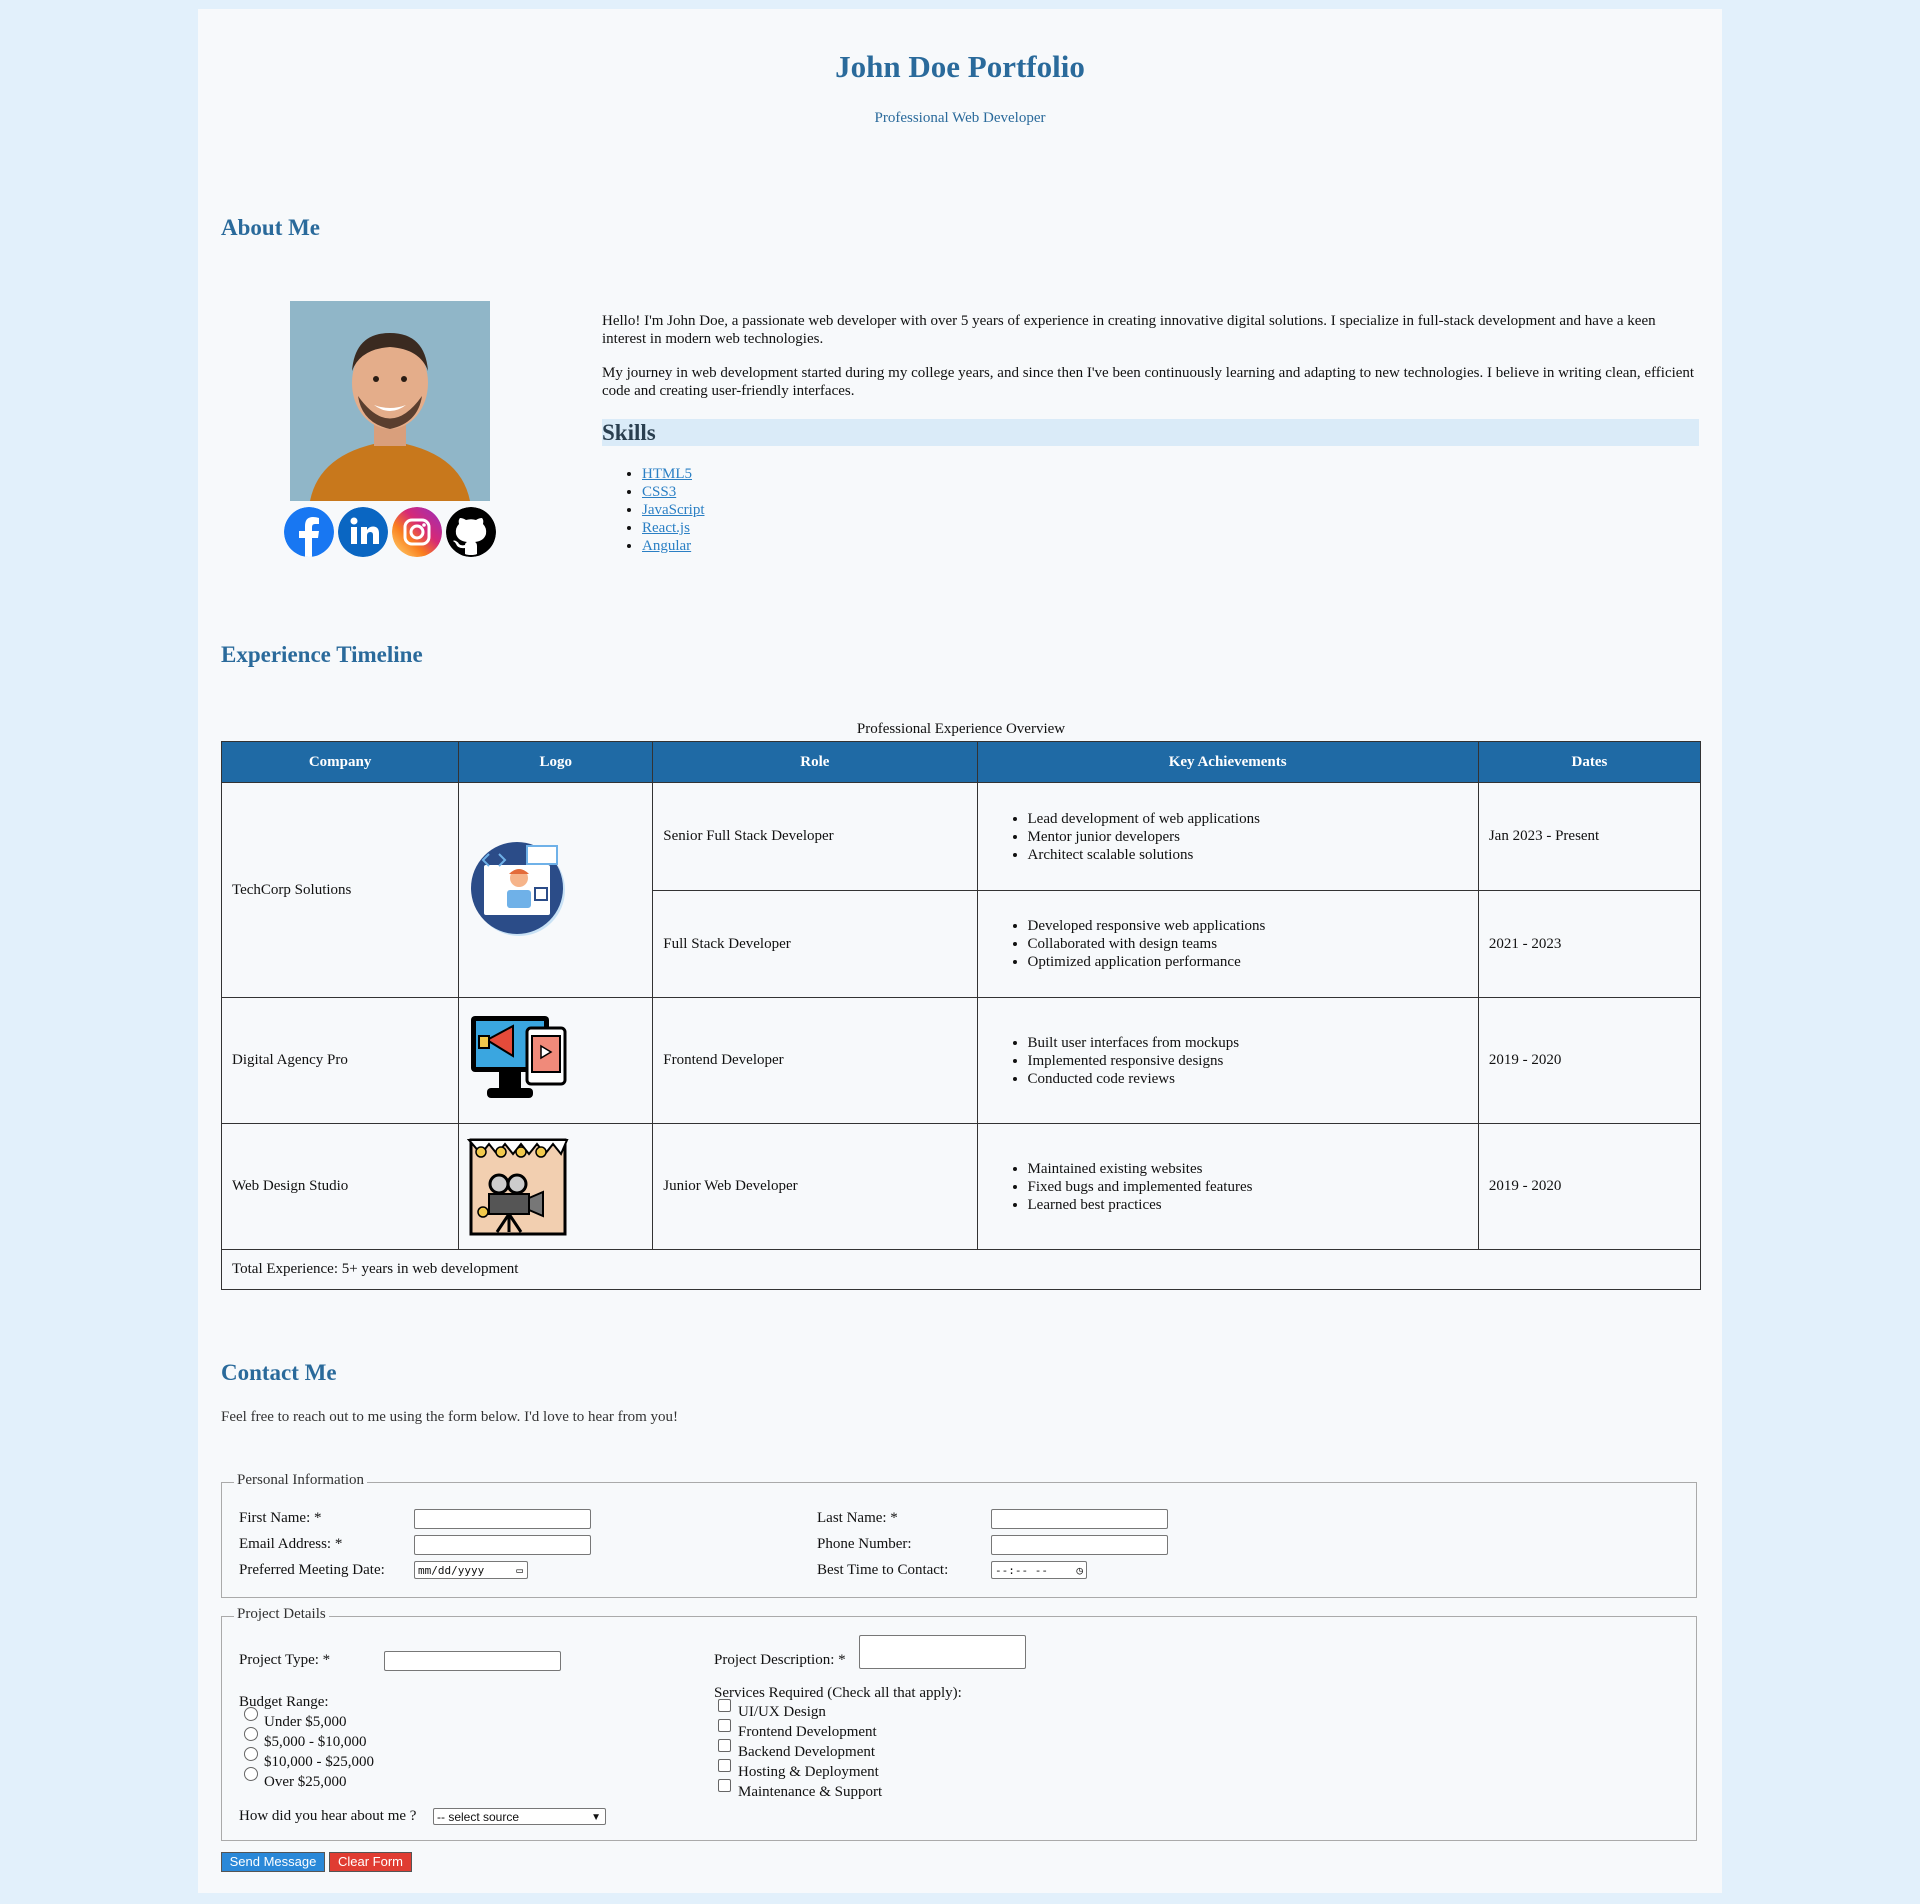  Describe the element at coordinates (1248, 837) in the screenshot. I see `achievement-item: Mentor junior developers` at that location.